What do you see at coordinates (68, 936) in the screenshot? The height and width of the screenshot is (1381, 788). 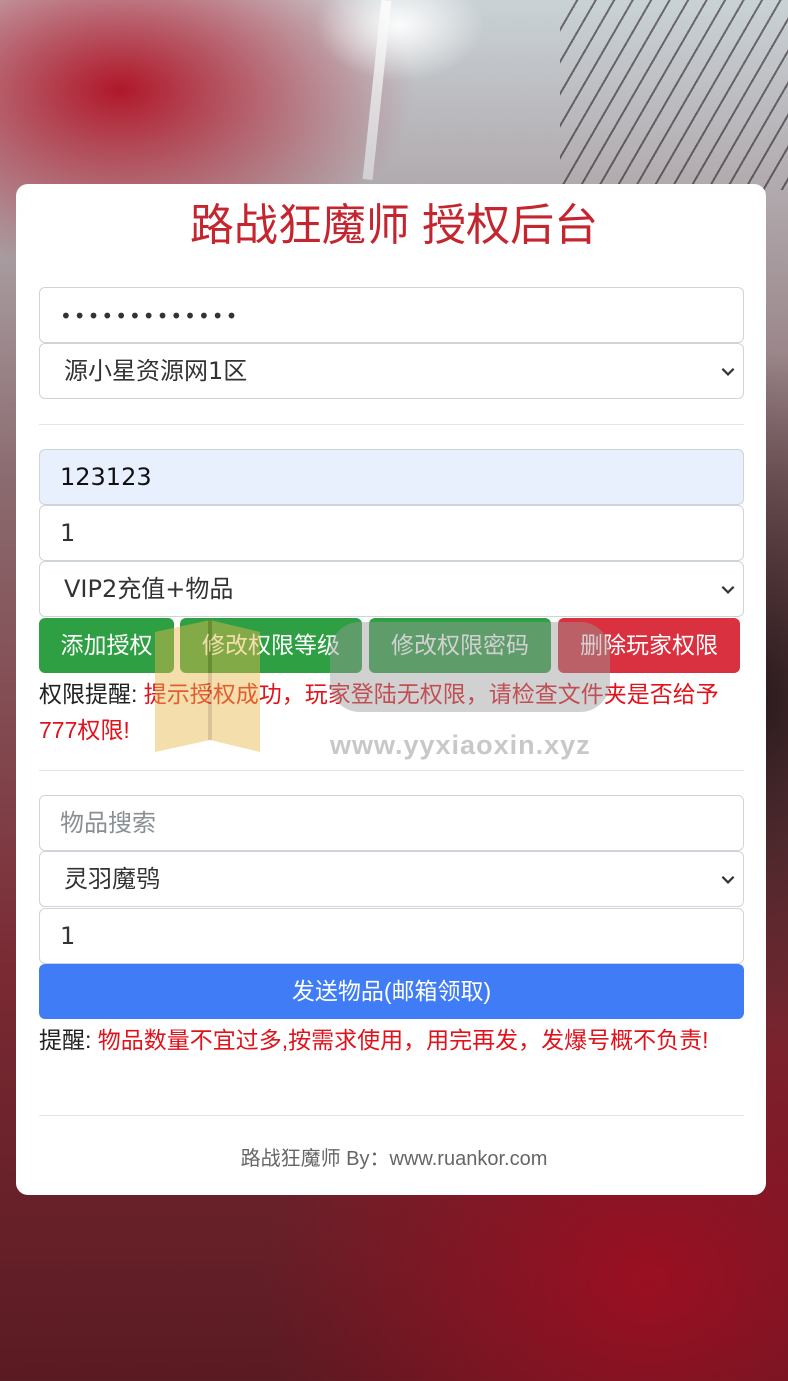 I see `item-quantity-value: 1` at bounding box center [68, 936].